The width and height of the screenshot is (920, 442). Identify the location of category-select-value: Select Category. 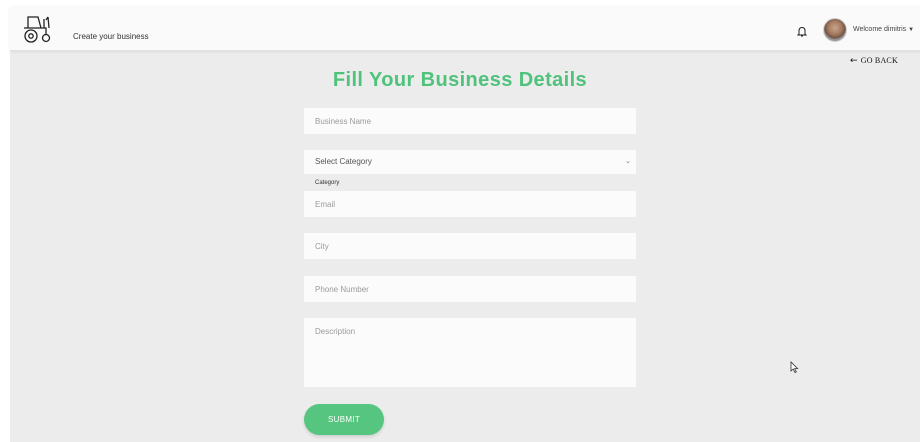
(343, 161).